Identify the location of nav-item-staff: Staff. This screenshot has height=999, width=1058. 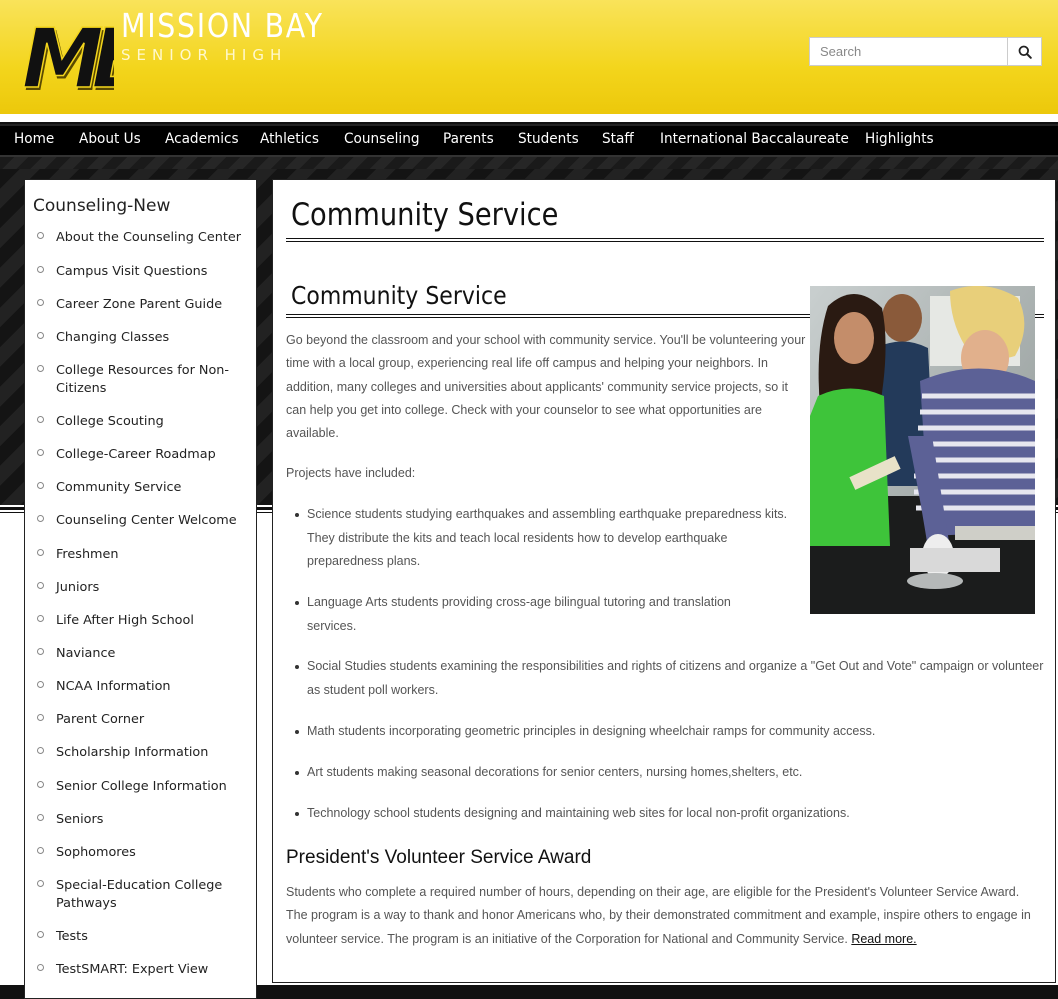
(618, 139).